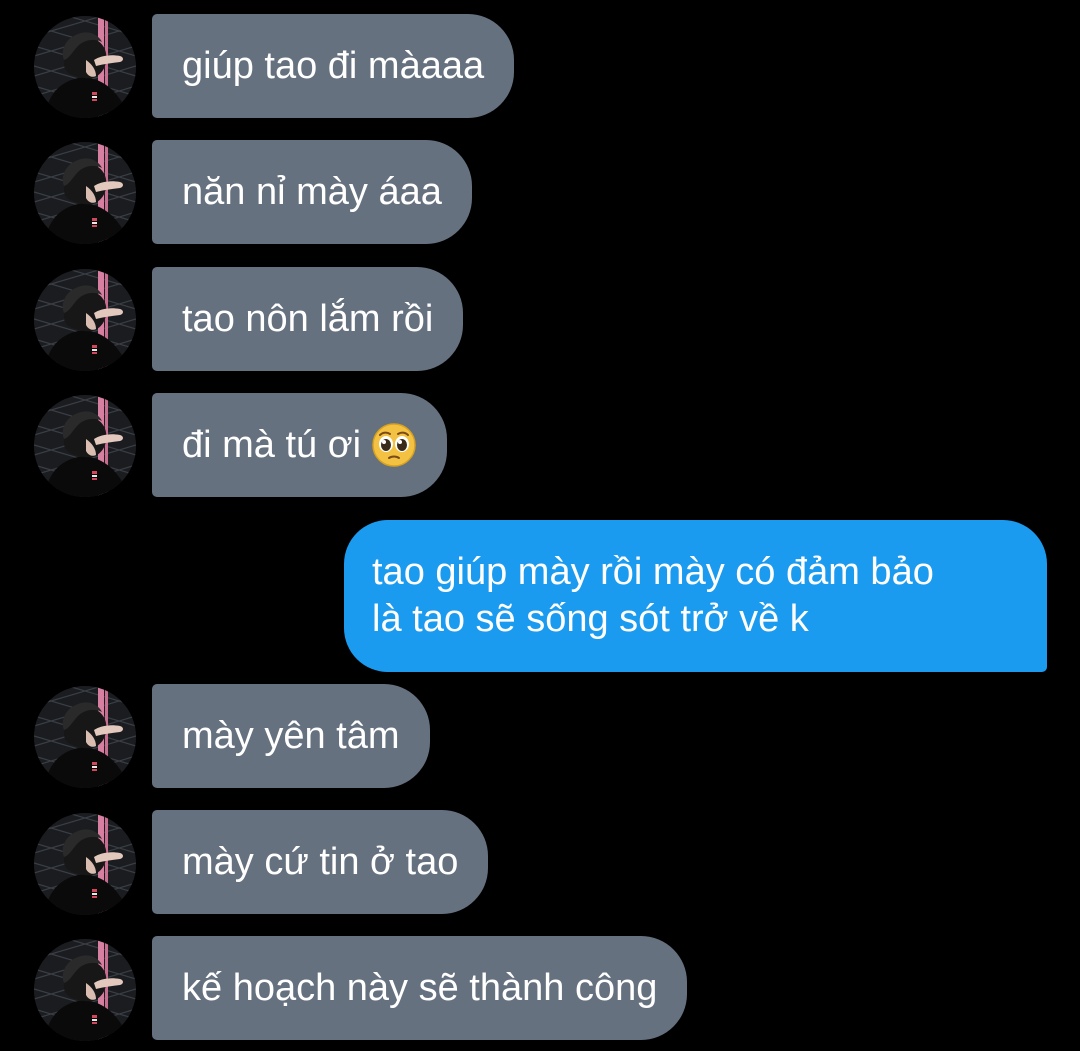 The image size is (1080, 1051). Describe the element at coordinates (272, 444) in the screenshot. I see `message-text: đi mà tú ơi` at that location.